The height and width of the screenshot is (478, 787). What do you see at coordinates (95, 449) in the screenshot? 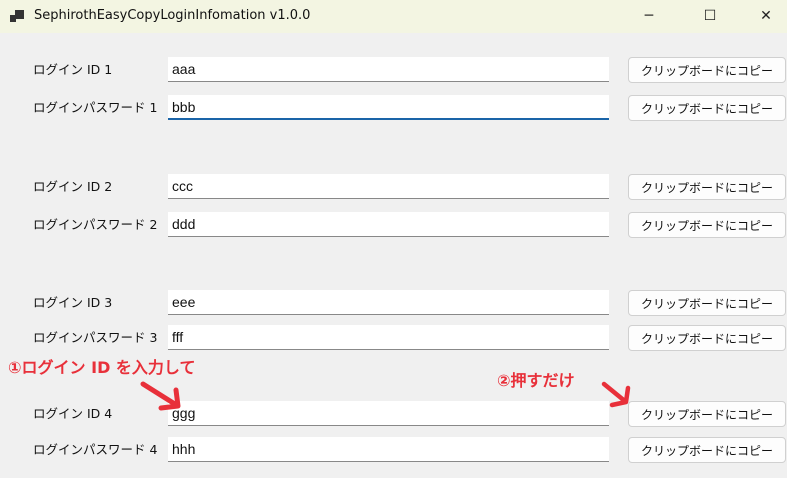
I see `password-label: ログインパスワード 4` at bounding box center [95, 449].